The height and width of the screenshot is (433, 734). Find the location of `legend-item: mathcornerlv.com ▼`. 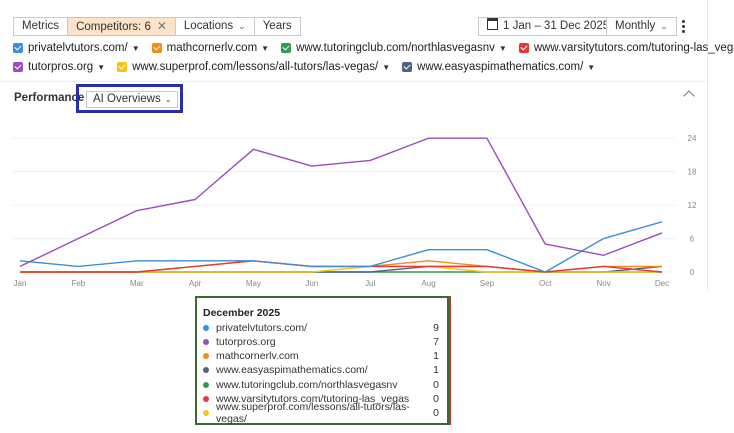

legend-item: mathcornerlv.com ▼ is located at coordinates (210, 48).